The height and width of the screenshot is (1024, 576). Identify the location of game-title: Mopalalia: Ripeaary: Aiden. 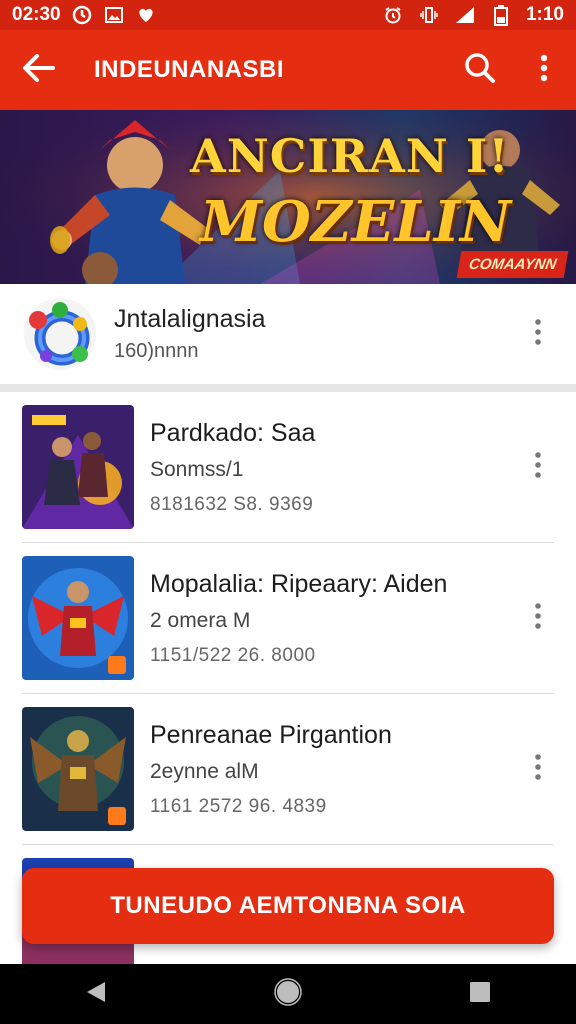
(299, 583).